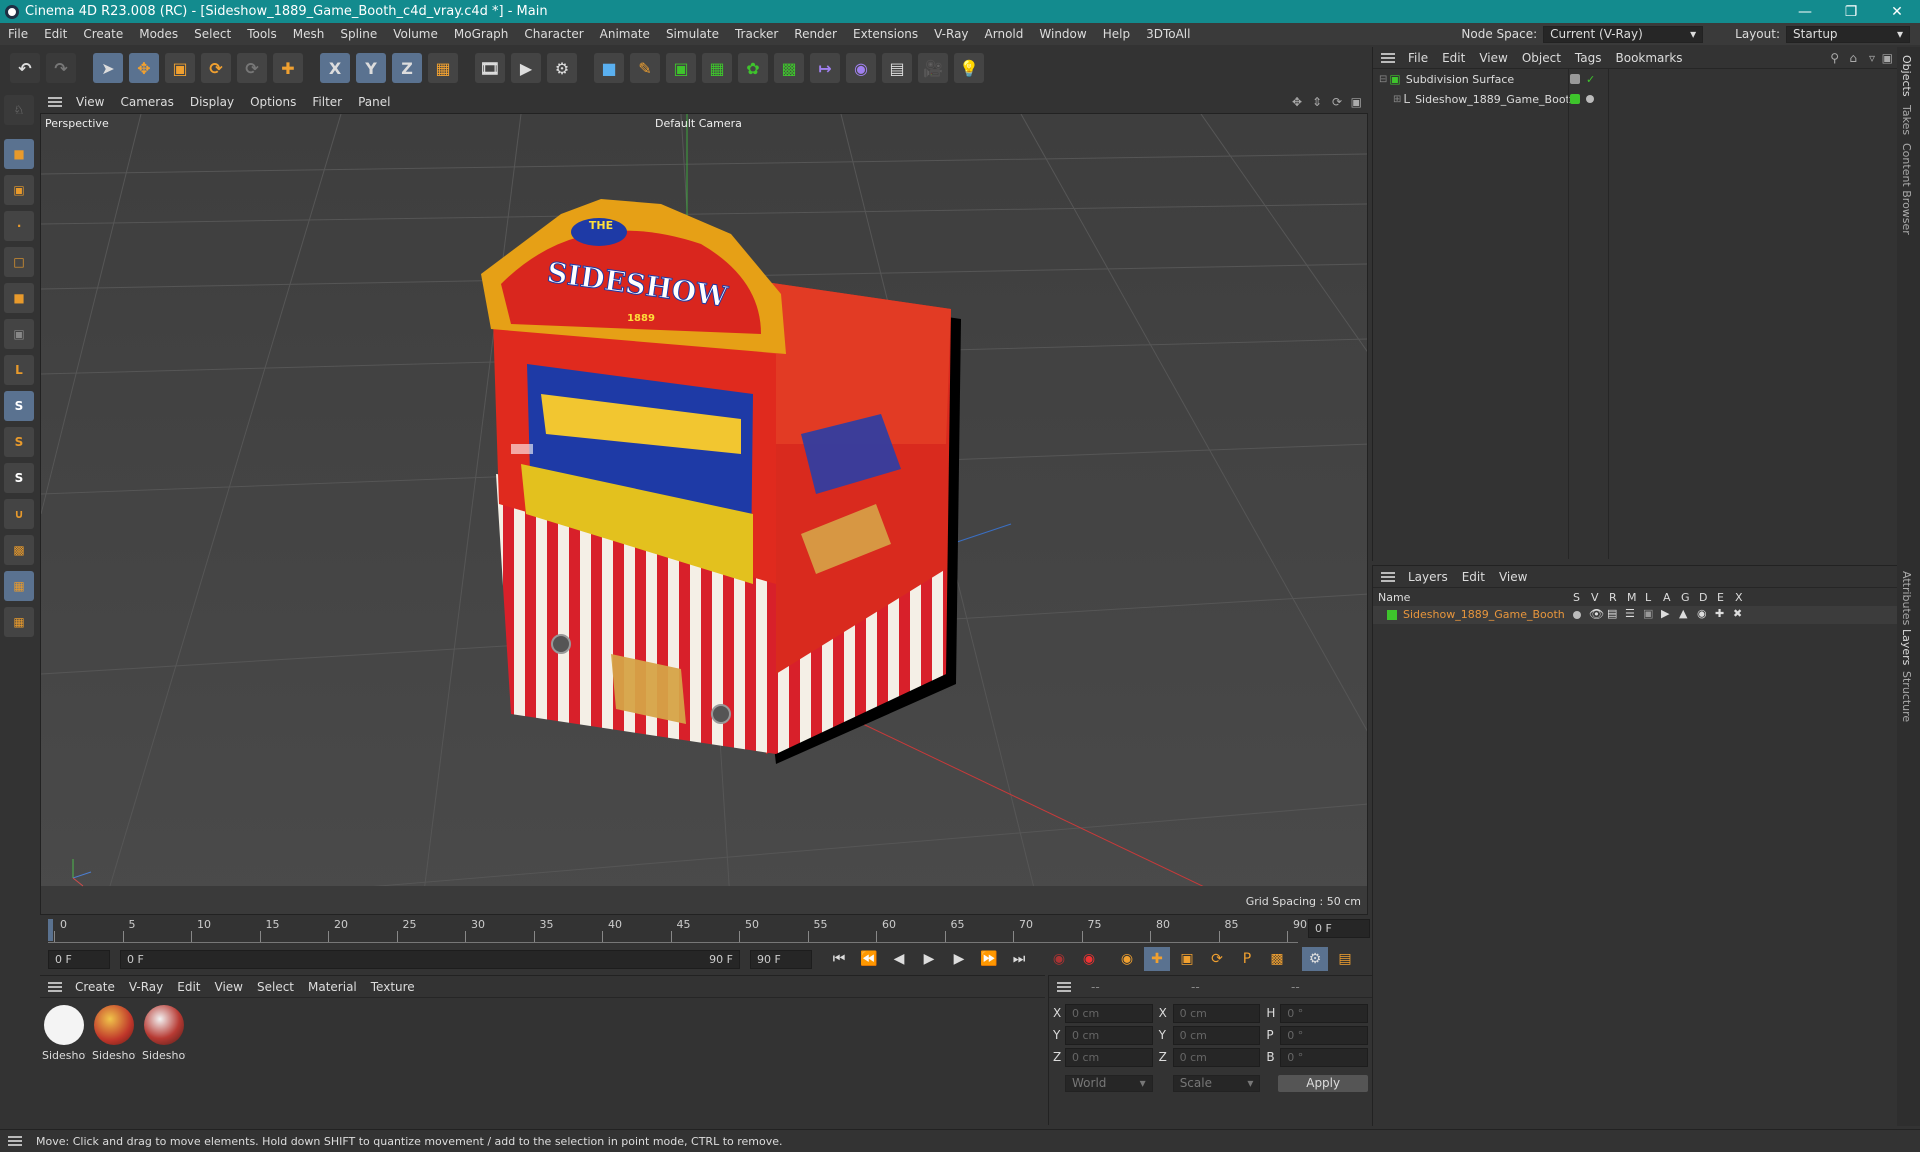 Image resolution: width=1920 pixels, height=1152 pixels. What do you see at coordinates (393, 987) in the screenshot?
I see `material-menu-texture: Texture` at bounding box center [393, 987].